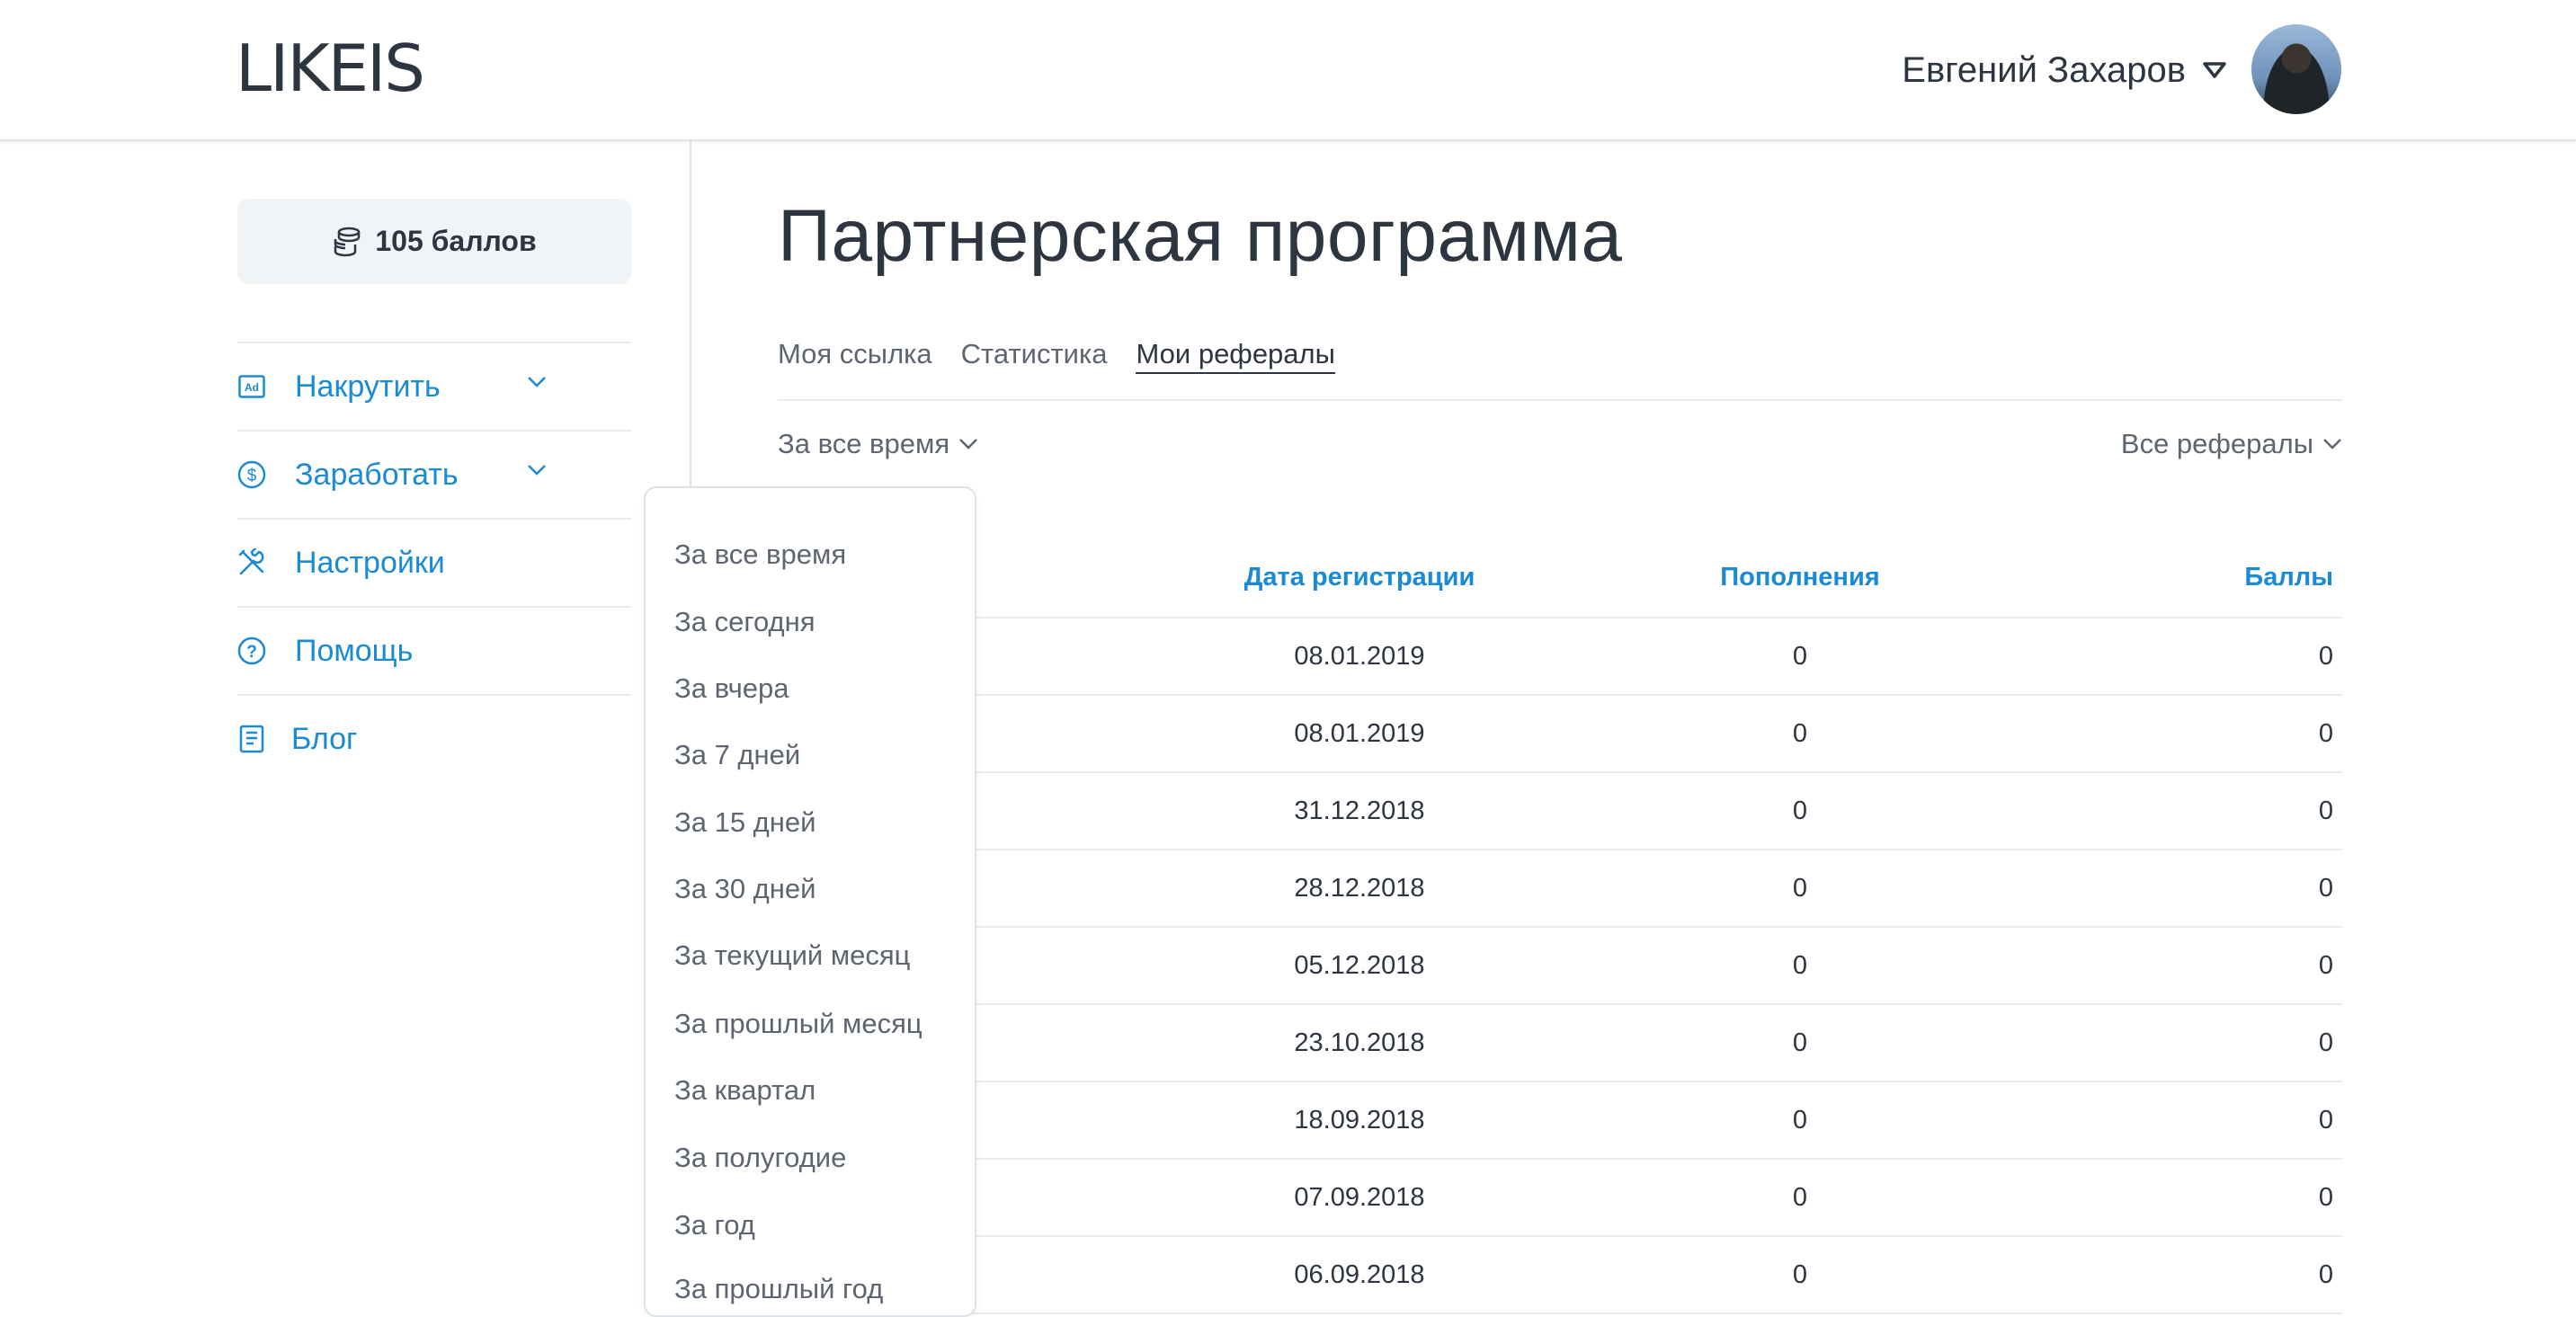 The width and height of the screenshot is (2576, 1317). I want to click on referrals-filter: Все рефералы, so click(2231, 444).